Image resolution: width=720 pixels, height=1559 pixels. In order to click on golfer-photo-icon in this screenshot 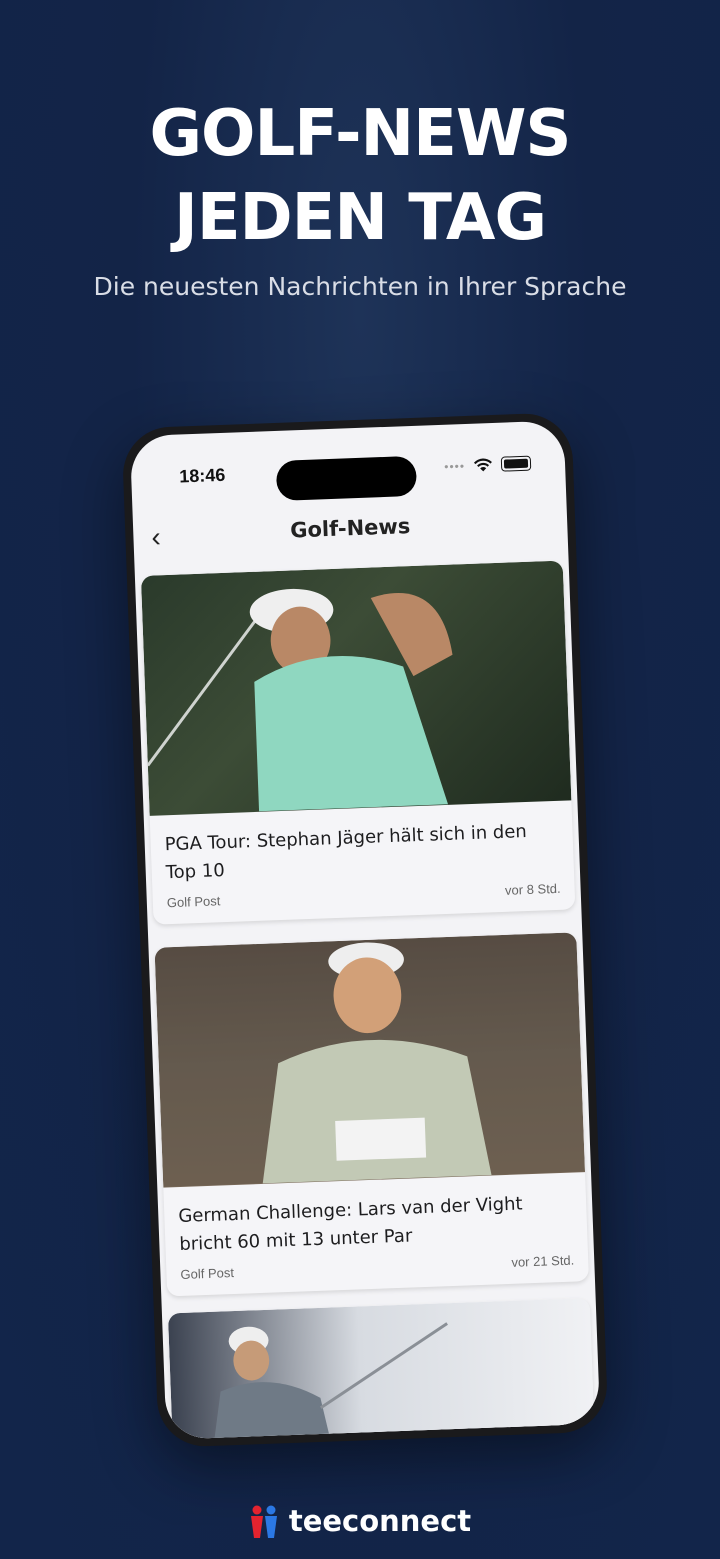, I will do `click(299, 700)`.